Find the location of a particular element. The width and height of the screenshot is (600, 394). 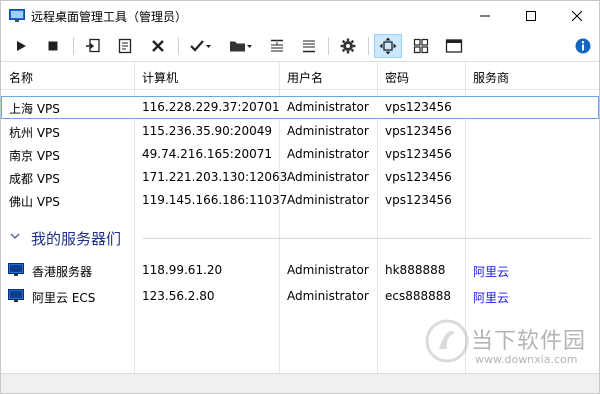

import-button is located at coordinates (93, 46).